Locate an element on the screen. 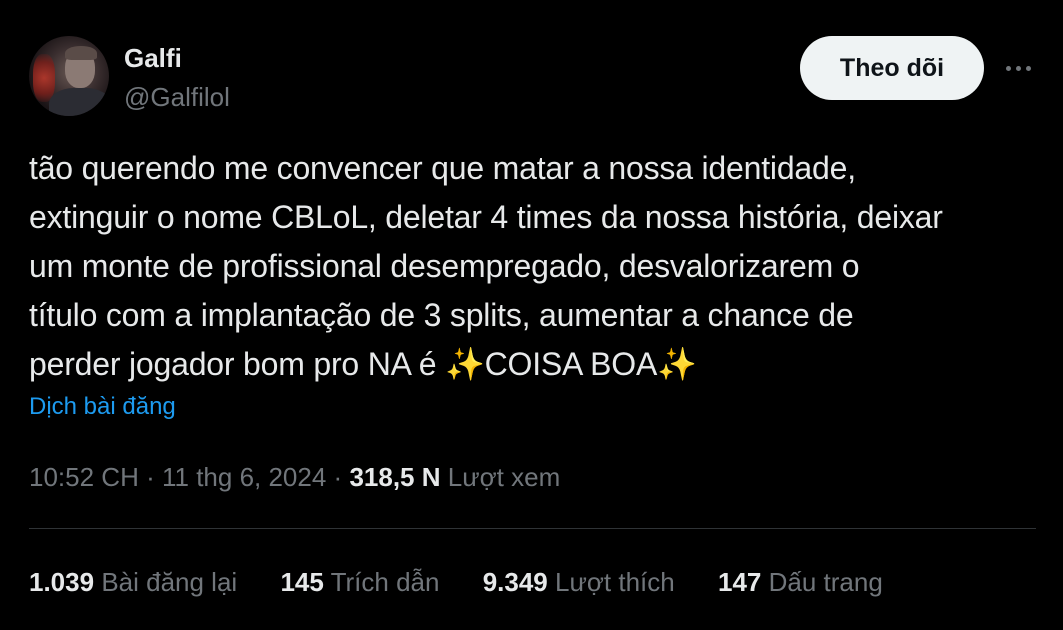 This screenshot has width=1063, height=630. divider is located at coordinates (532, 528).